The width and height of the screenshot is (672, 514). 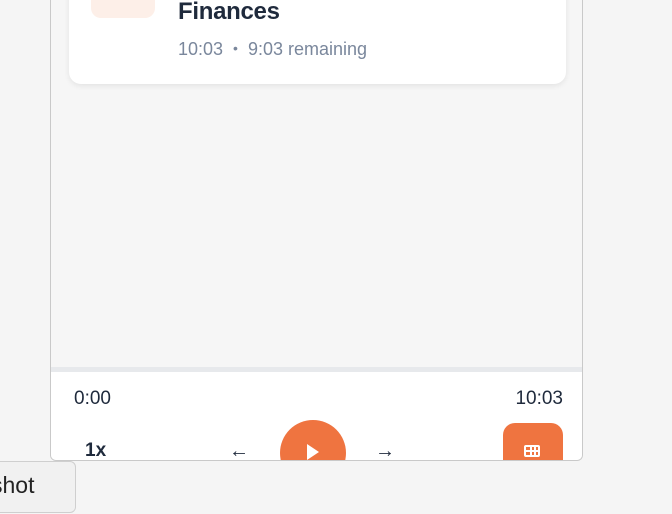 What do you see at coordinates (533, 441) in the screenshot?
I see `grid-view-button` at bounding box center [533, 441].